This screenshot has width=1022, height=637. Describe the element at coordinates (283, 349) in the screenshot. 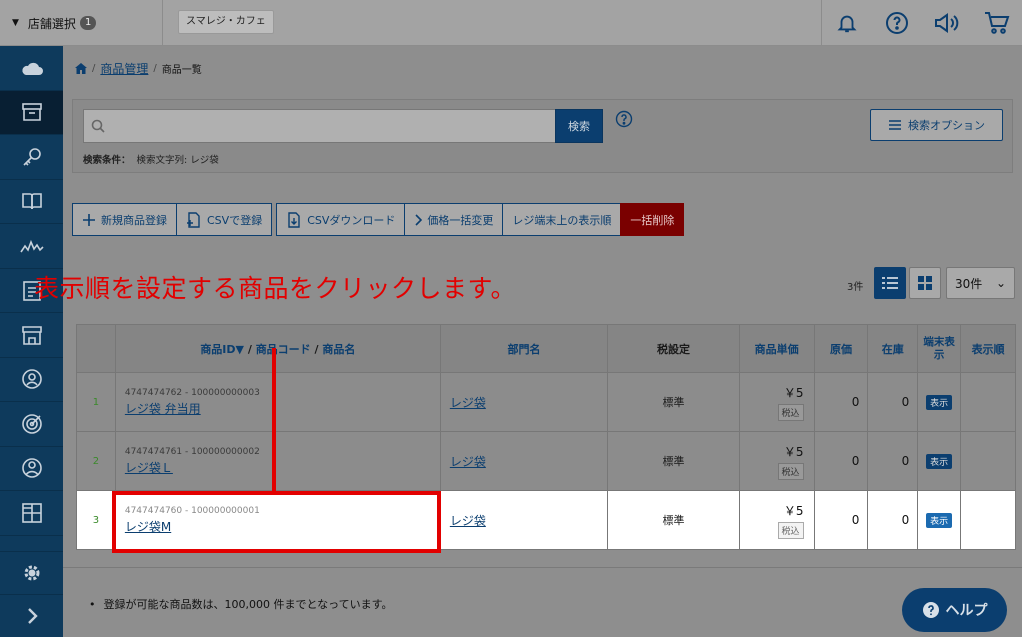

I see `sort-product-code: 商品コード` at that location.